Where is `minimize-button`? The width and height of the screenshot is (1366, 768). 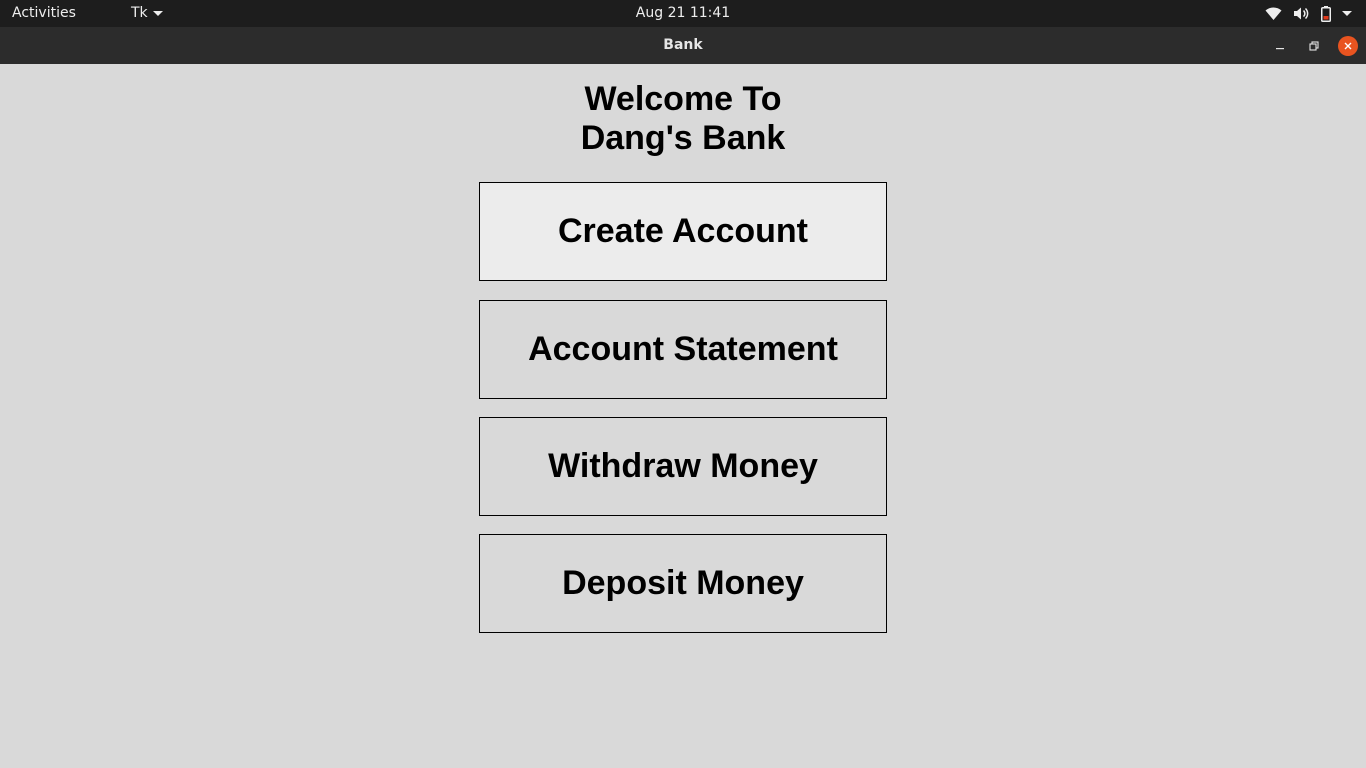 minimize-button is located at coordinates (1280, 46).